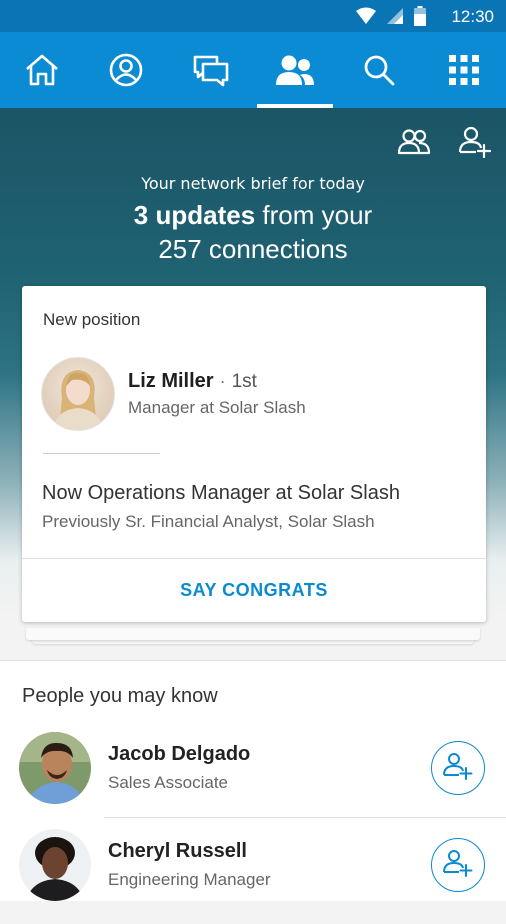 The image size is (506, 924). Describe the element at coordinates (189, 879) in the screenshot. I see `person-title: Engineering Manager` at that location.